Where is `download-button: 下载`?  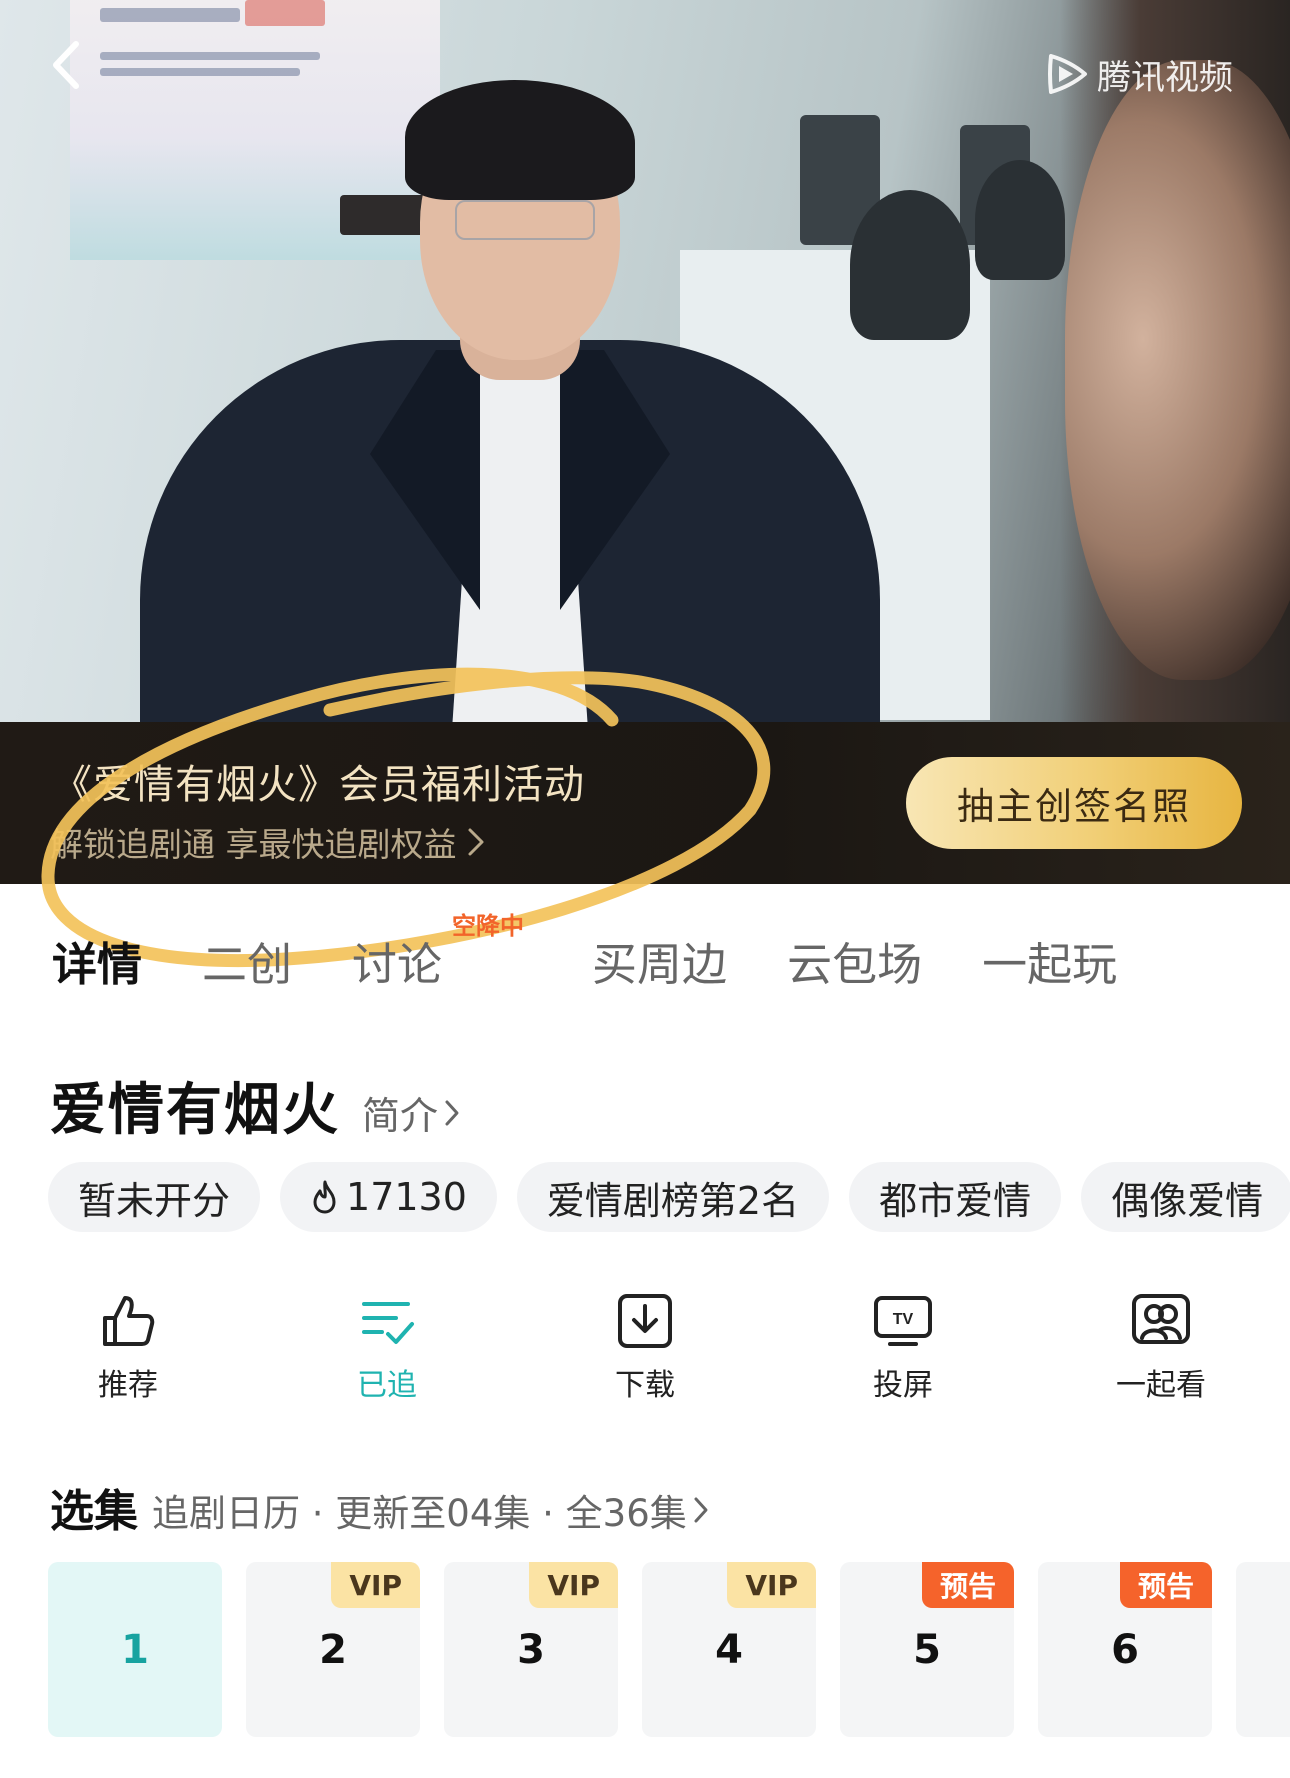 download-button: 下载 is located at coordinates (645, 1347).